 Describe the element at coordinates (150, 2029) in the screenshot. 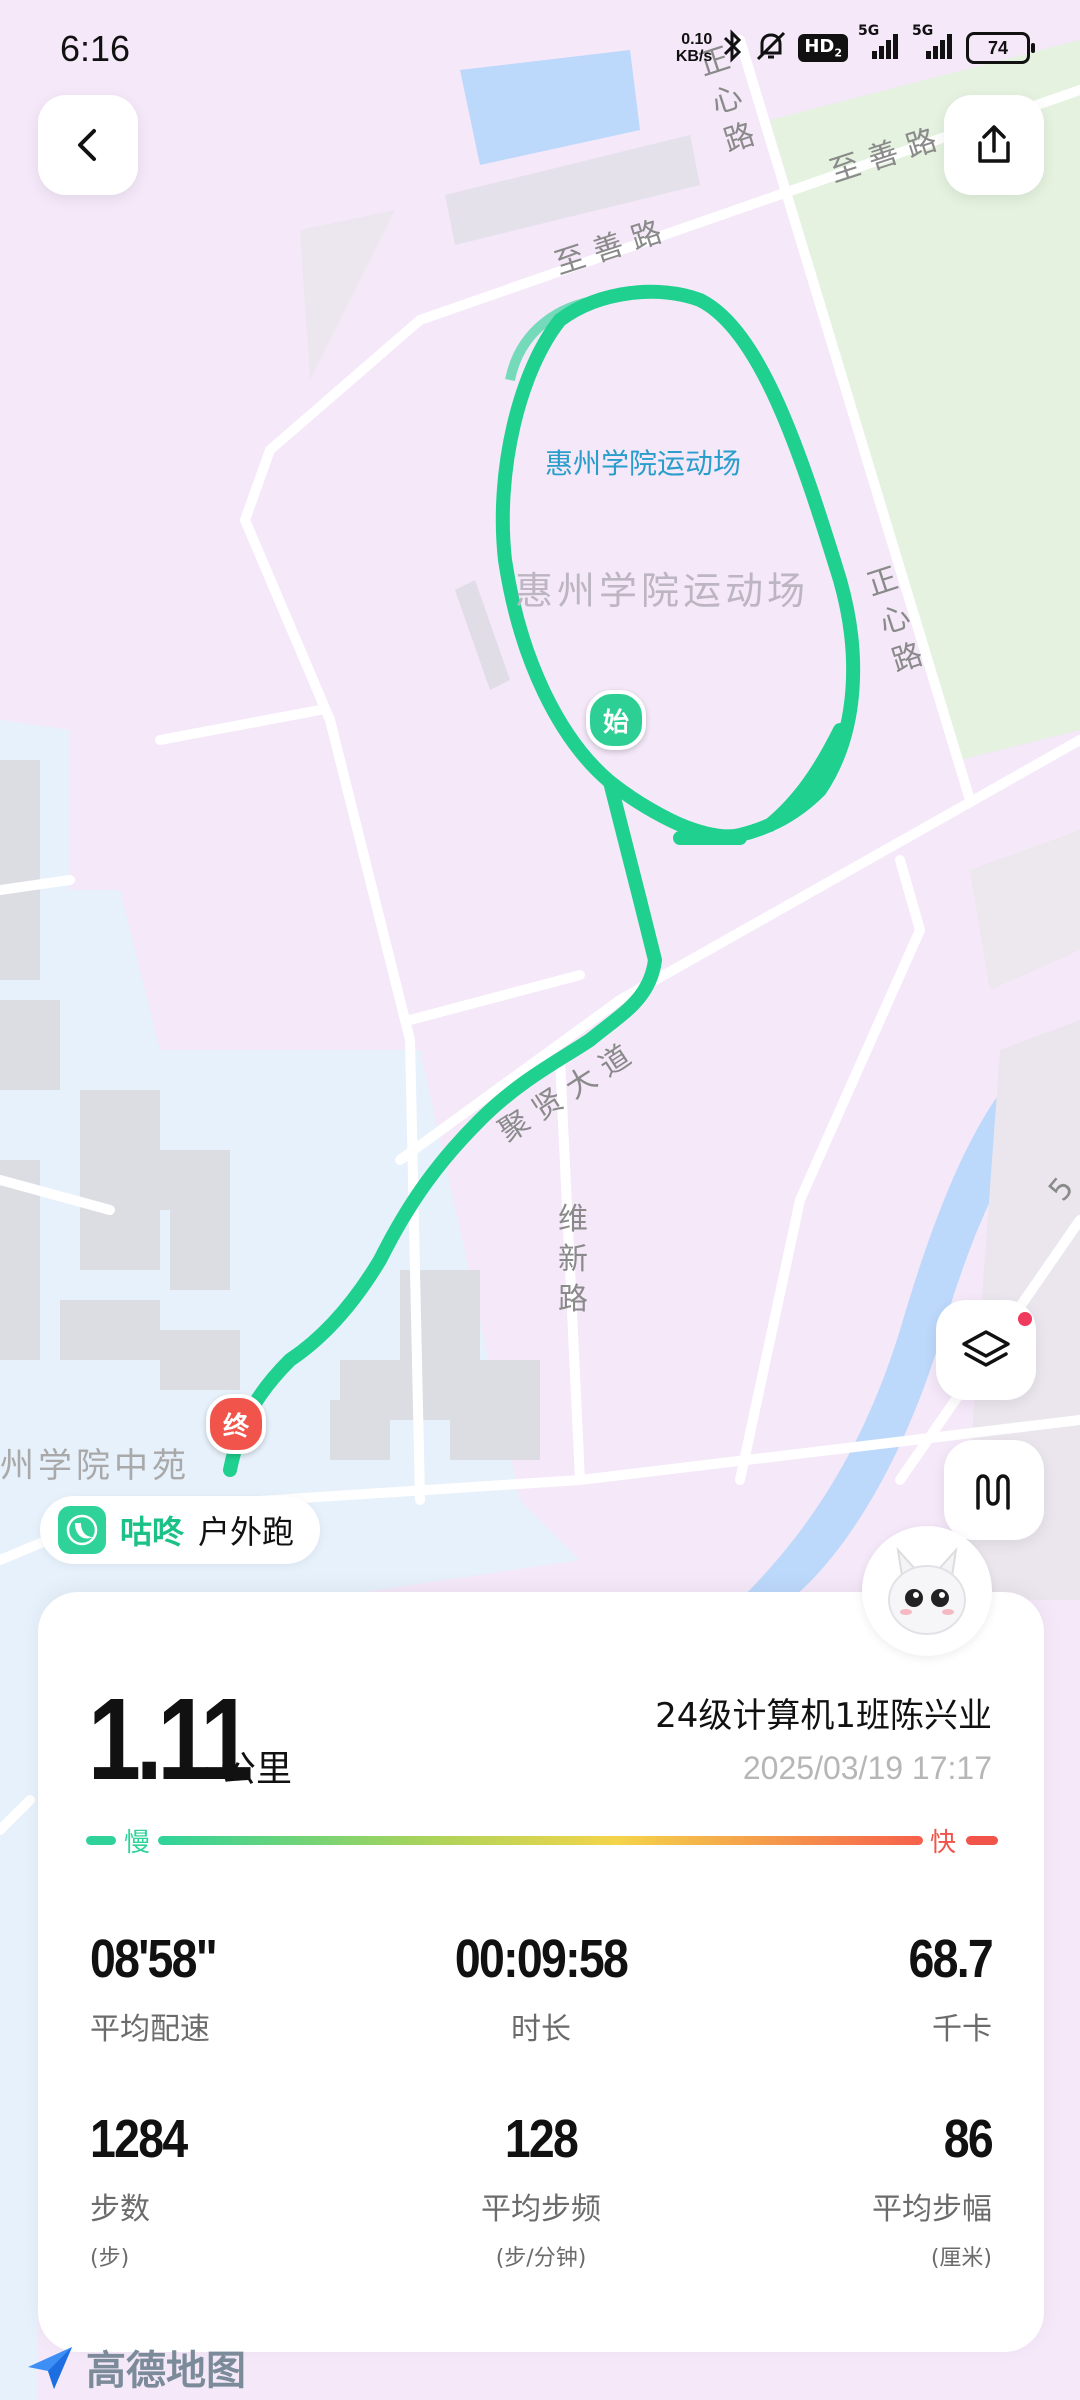

I see `stat-label: 平均配速` at that location.